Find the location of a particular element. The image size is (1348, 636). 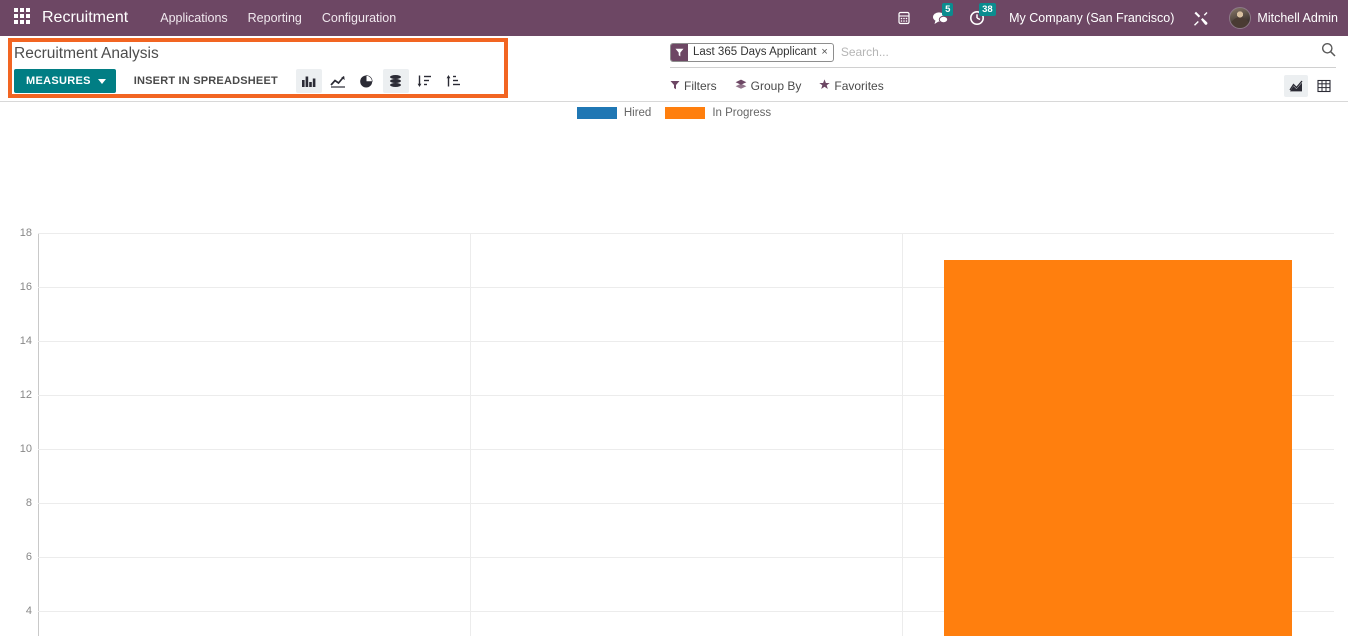

voip-phone-icon is located at coordinates (904, 18).